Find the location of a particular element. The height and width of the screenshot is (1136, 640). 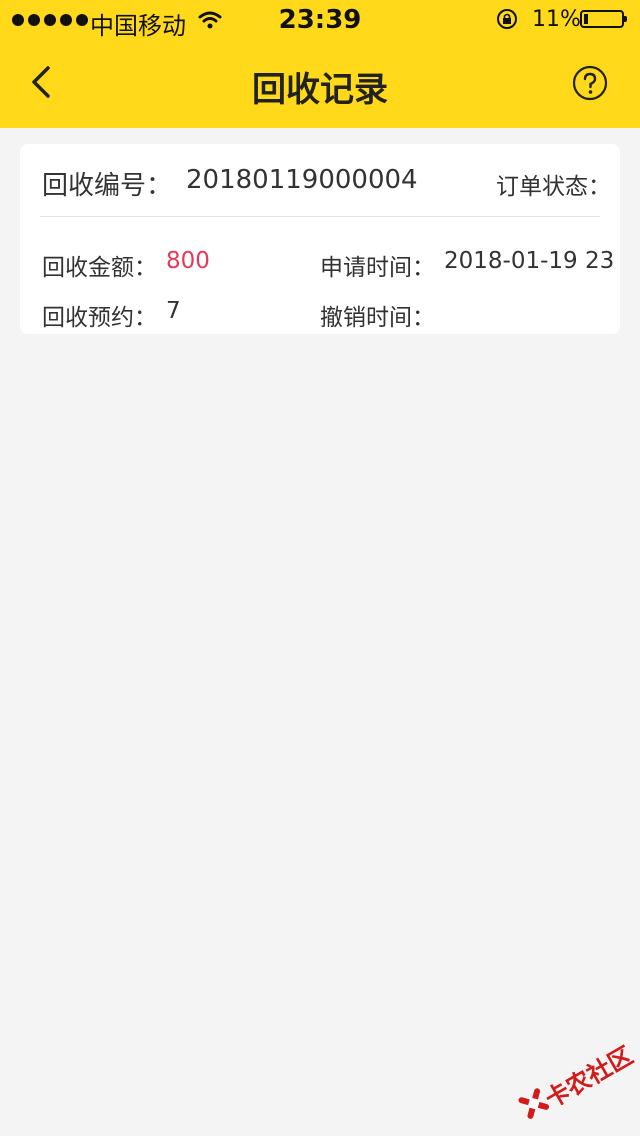

header-bar: 中国移动 23:39 11% 回收记录 is located at coordinates (320, 64).